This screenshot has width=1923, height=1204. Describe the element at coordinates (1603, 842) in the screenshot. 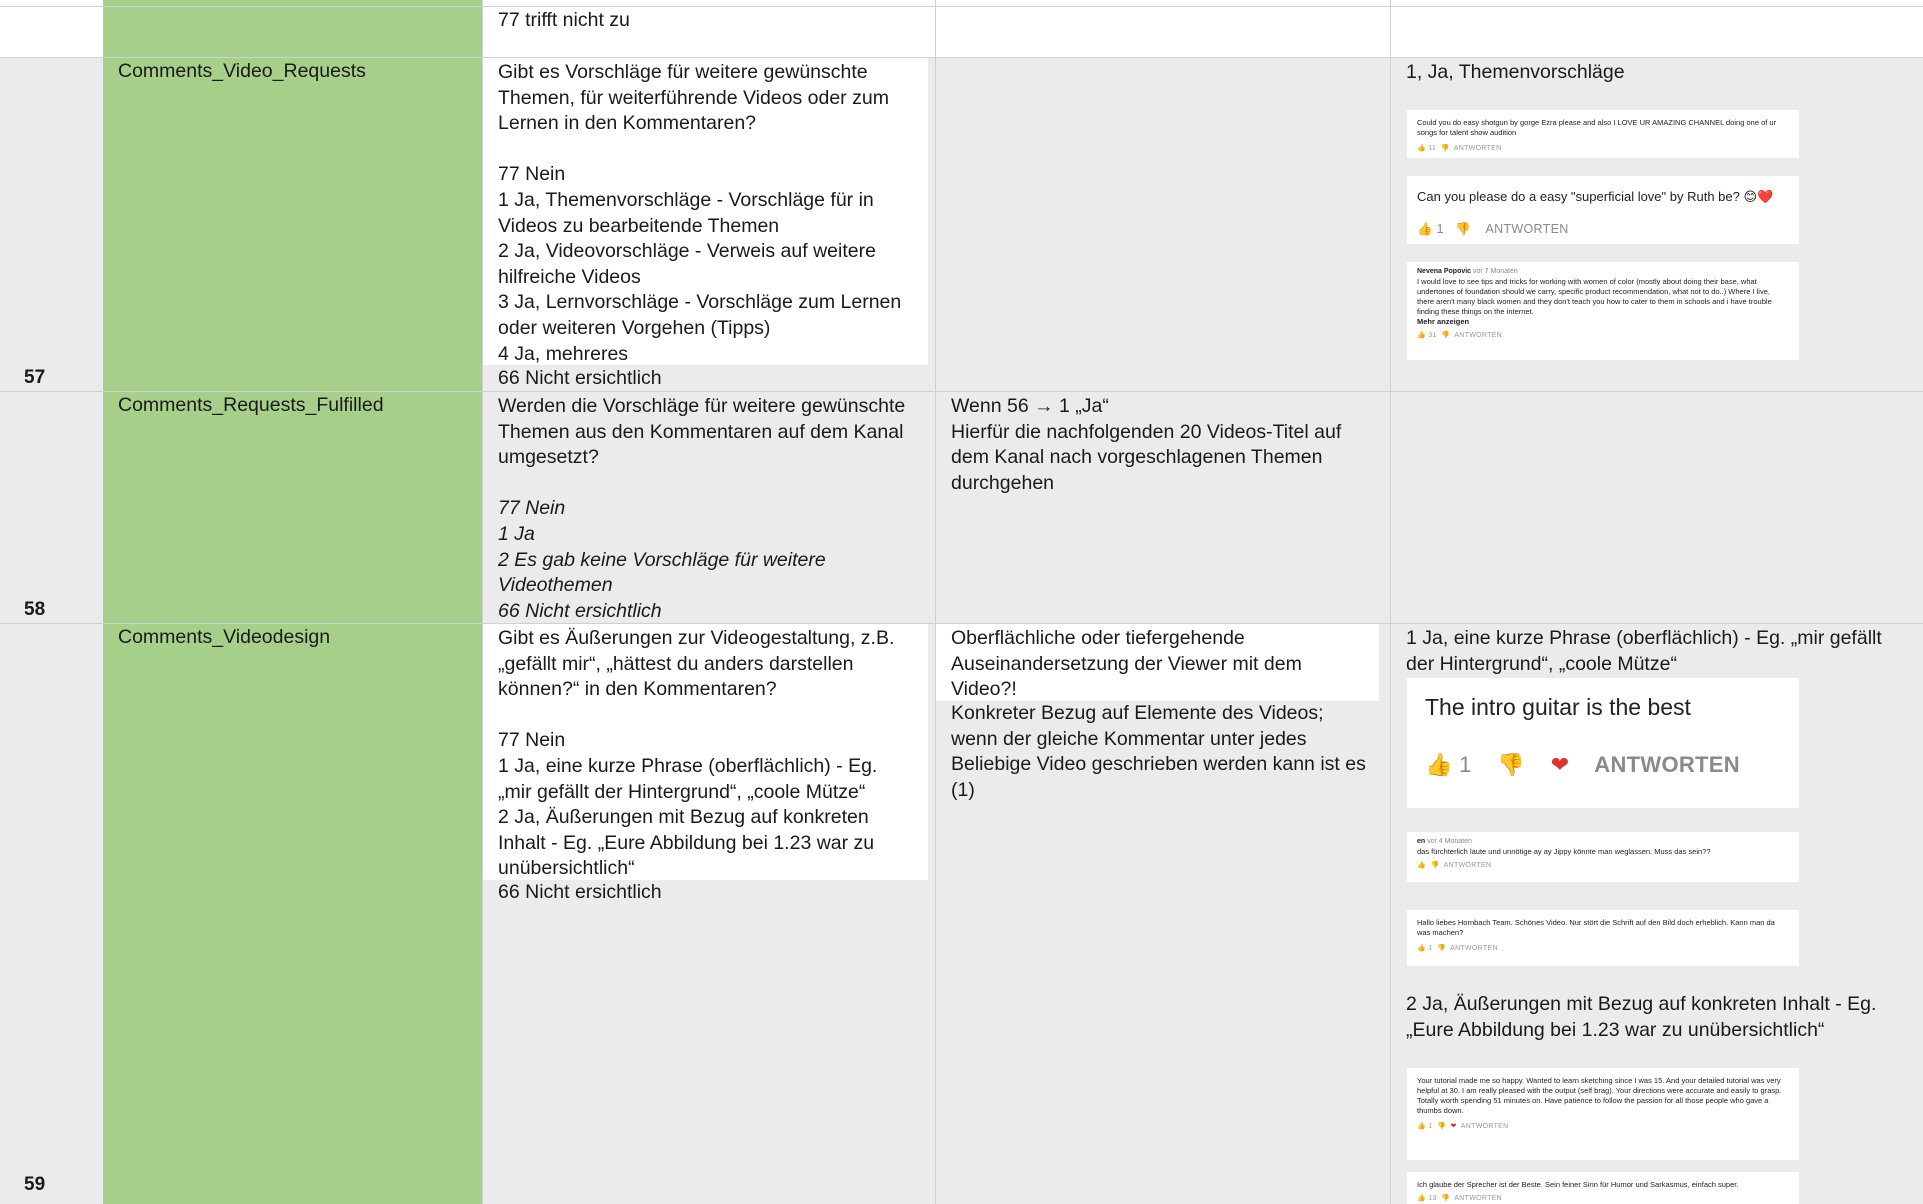

I see `comment-author: en vor 4 Monaten` at that location.